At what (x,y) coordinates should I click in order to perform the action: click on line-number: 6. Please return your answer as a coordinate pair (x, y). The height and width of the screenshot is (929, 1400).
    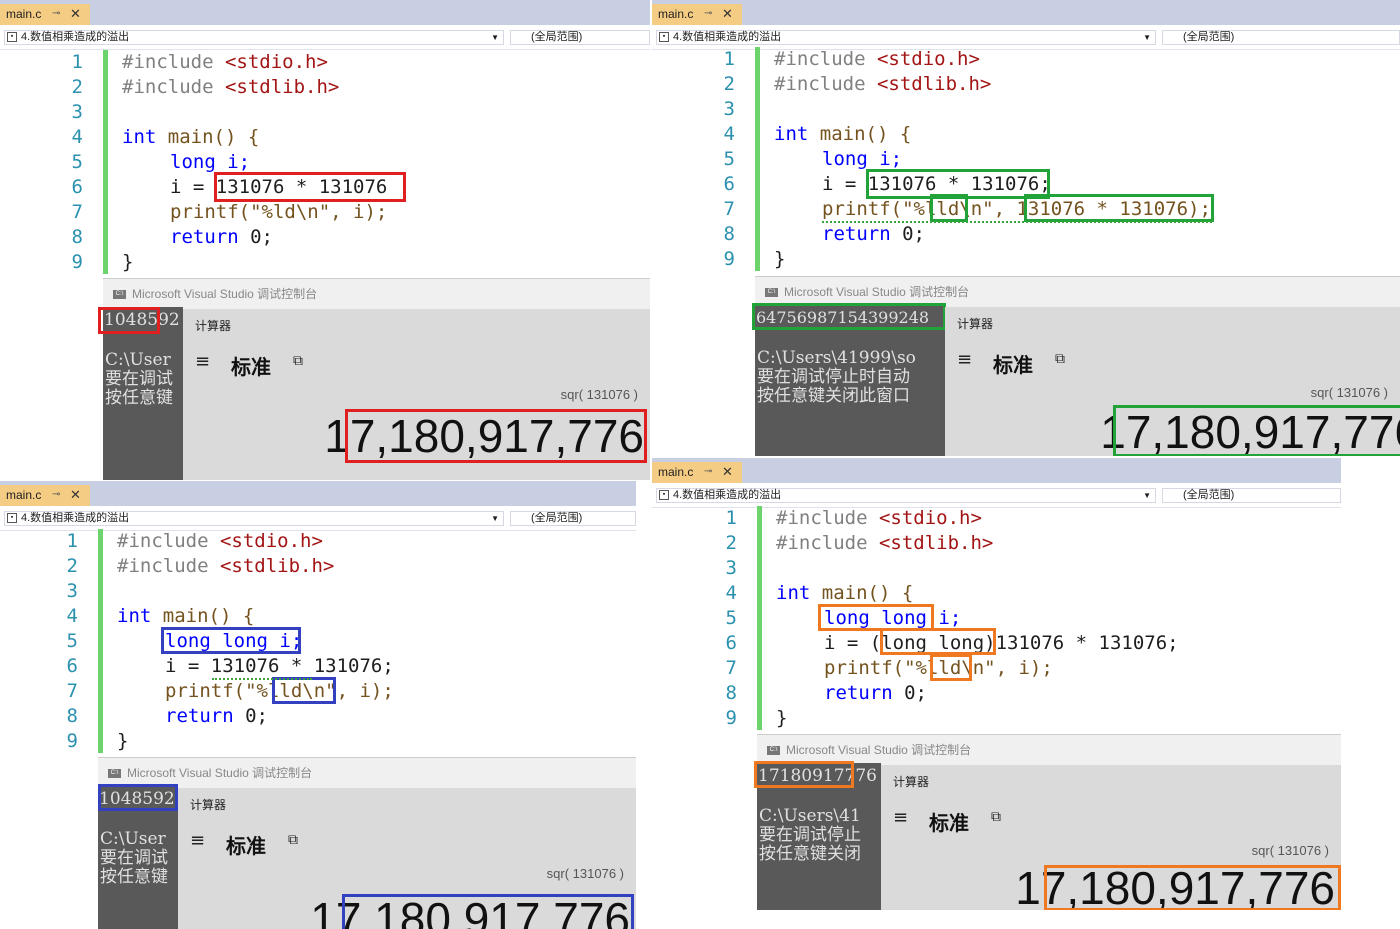
    Looking at the image, I should click on (731, 643).